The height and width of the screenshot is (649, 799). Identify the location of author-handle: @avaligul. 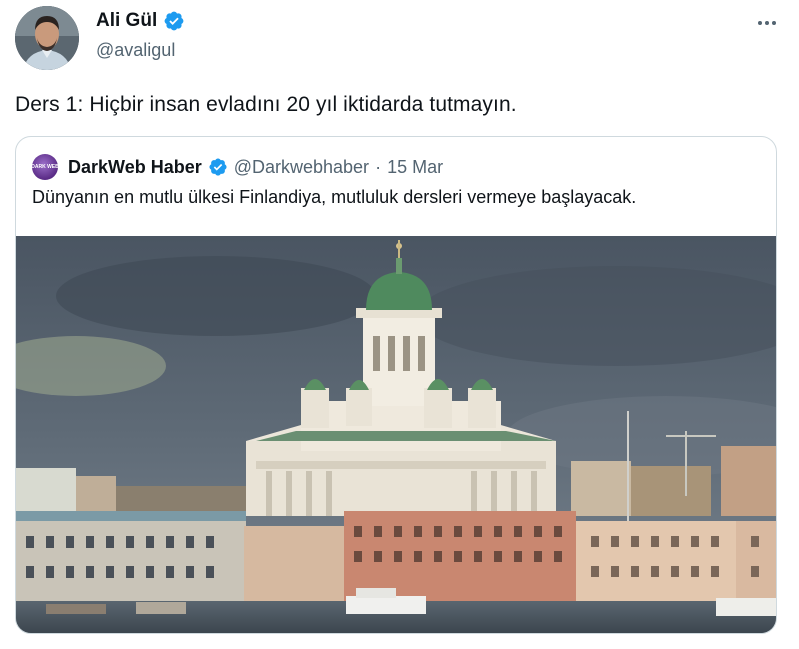
(135, 50).